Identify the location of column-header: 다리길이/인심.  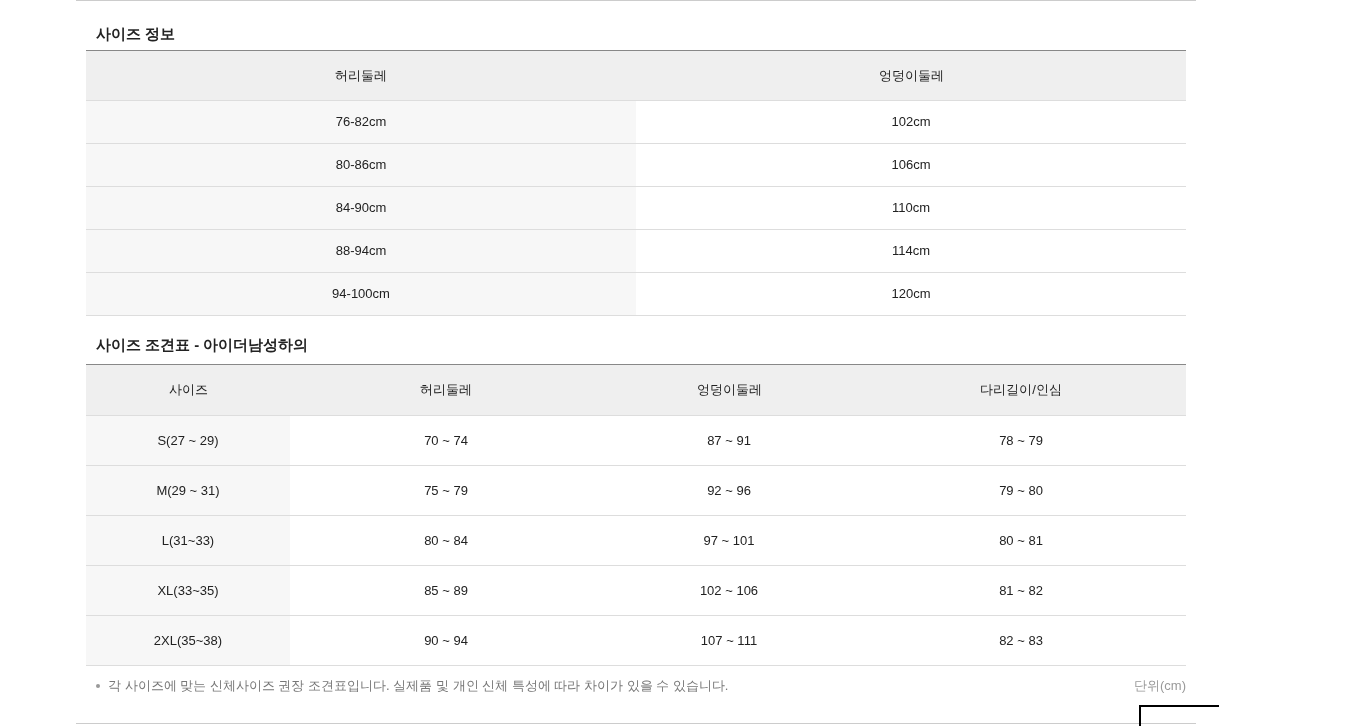
(1021, 390).